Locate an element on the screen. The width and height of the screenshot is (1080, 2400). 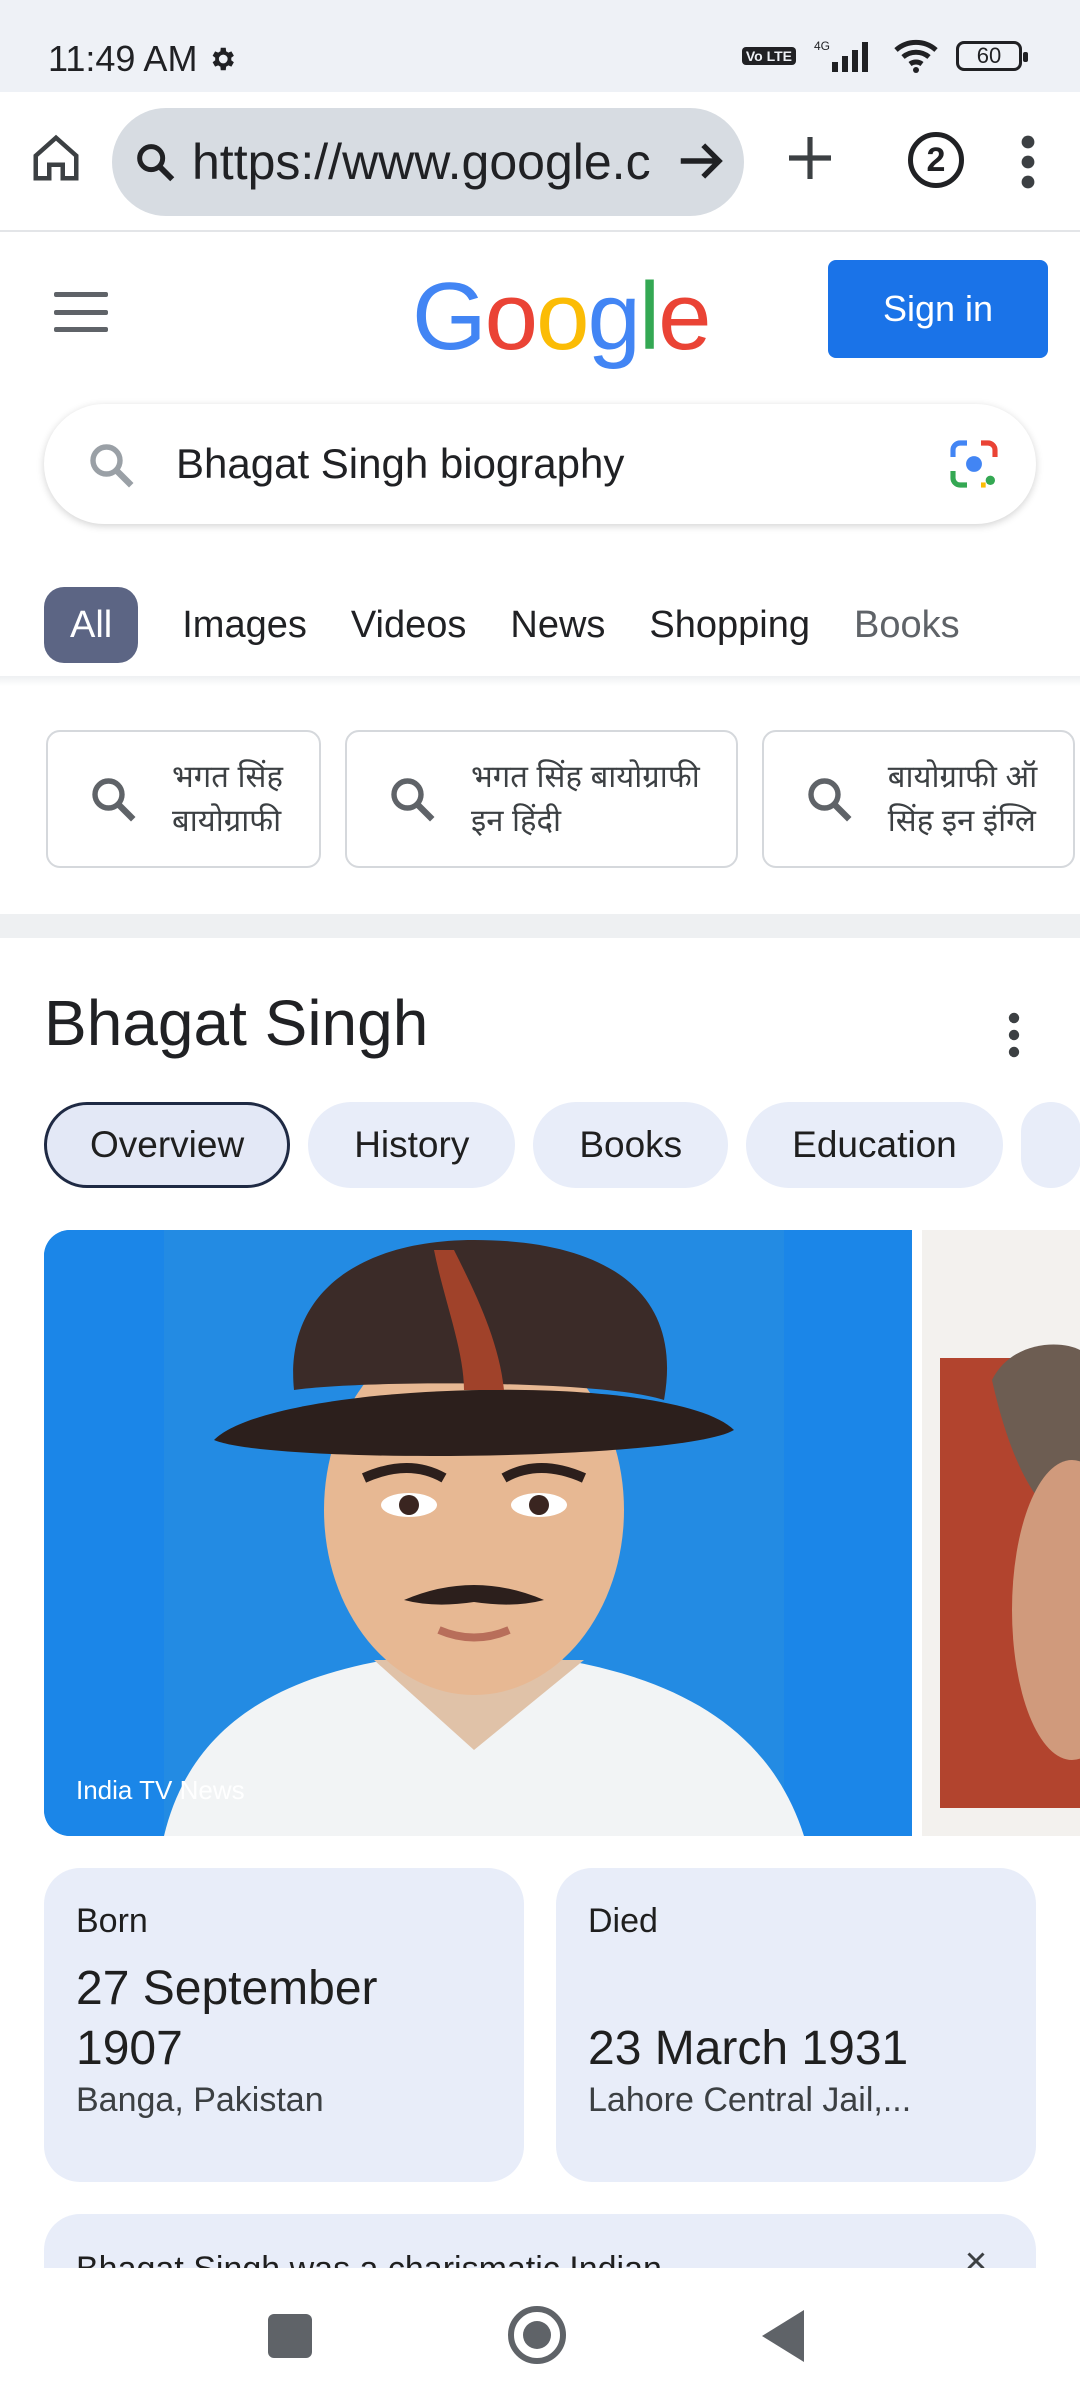
volte-icon: Vo LTE is located at coordinates (768, 56).